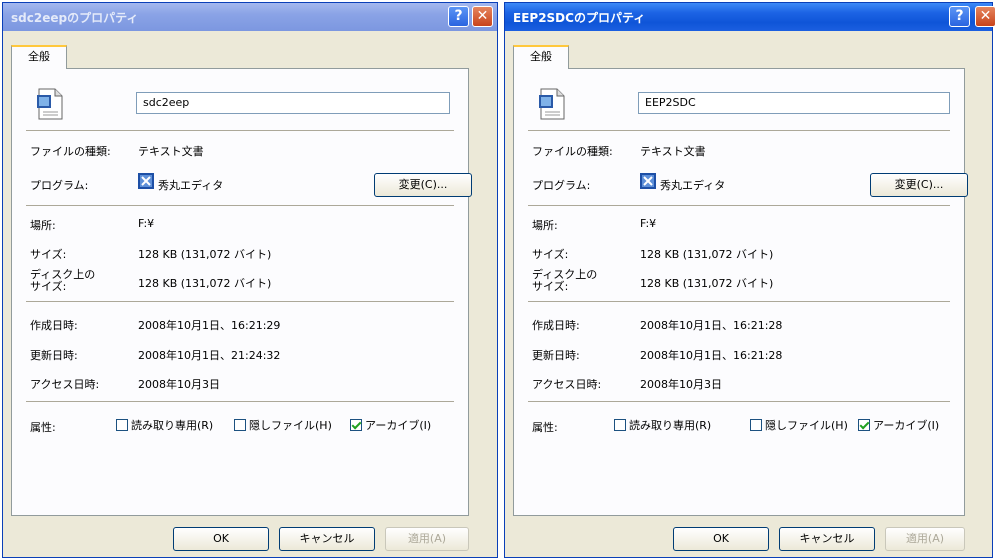 The width and height of the screenshot is (995, 560). What do you see at coordinates (711, 355) in the screenshot?
I see `modified-value: 2008年10月1日、16:21:28` at bounding box center [711, 355].